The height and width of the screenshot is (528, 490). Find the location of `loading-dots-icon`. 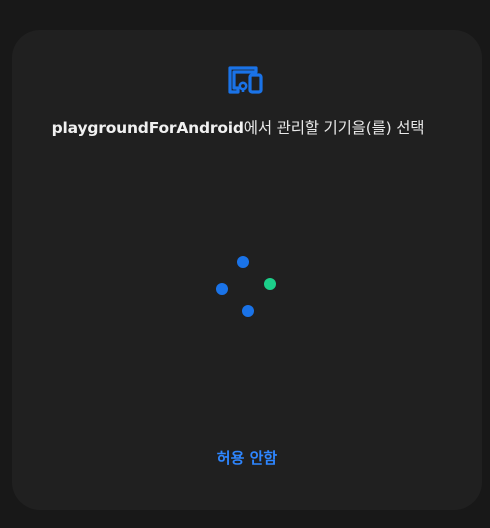

loading-dots-icon is located at coordinates (246, 286).